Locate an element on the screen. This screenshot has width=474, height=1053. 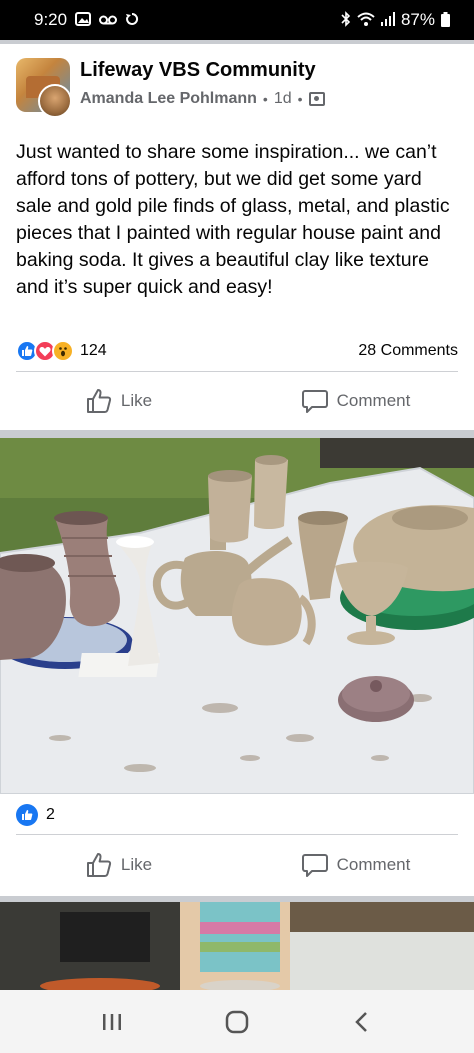
signal-icon is located at coordinates (387, 20).